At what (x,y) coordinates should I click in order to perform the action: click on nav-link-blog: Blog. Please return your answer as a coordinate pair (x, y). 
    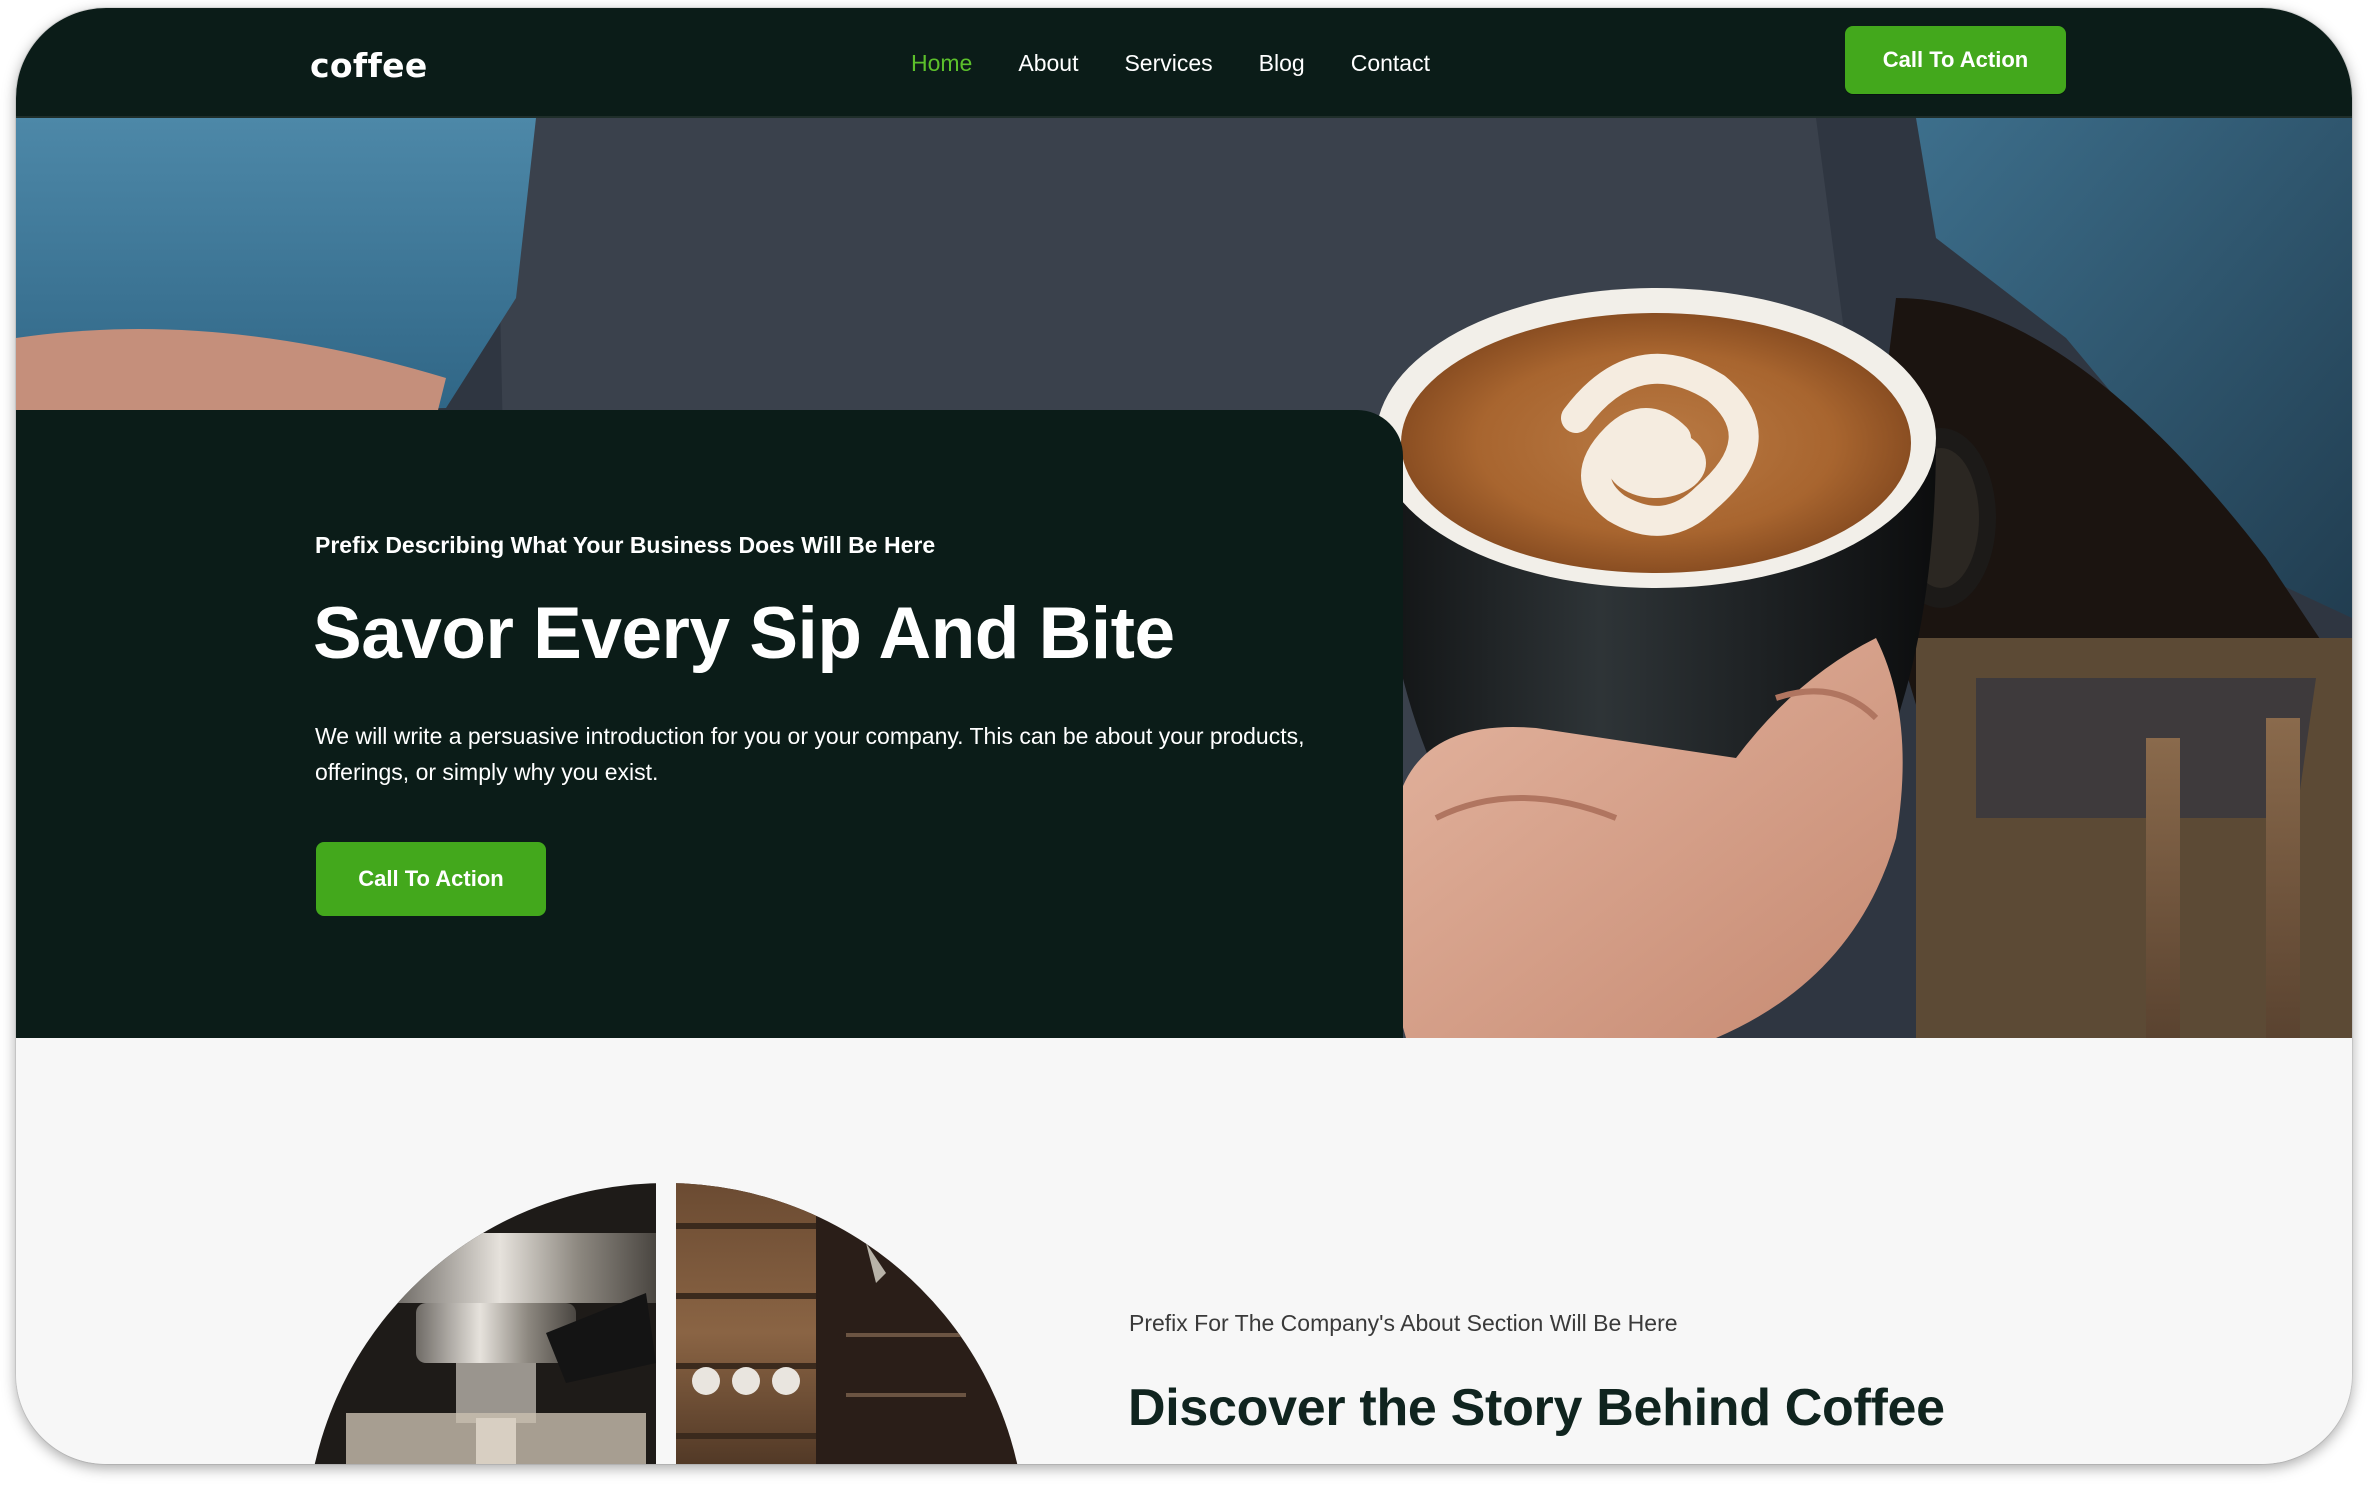
    Looking at the image, I should click on (1282, 63).